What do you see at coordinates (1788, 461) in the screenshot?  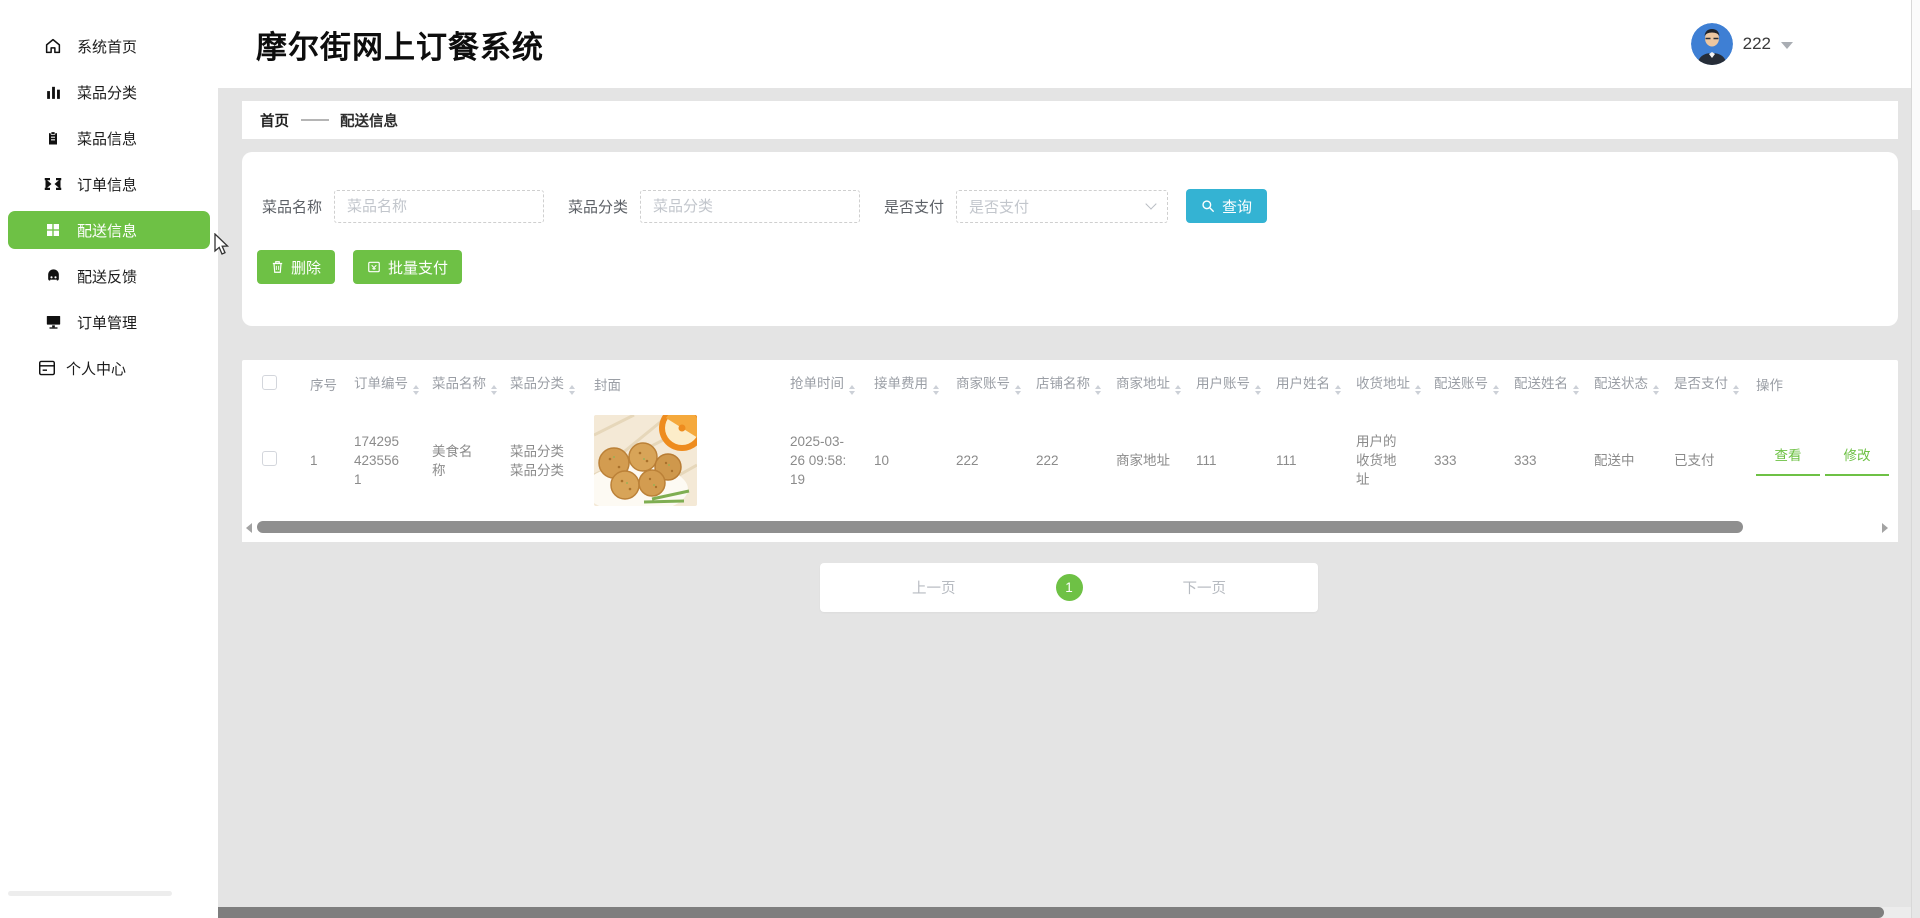 I see `view-link: 查看` at bounding box center [1788, 461].